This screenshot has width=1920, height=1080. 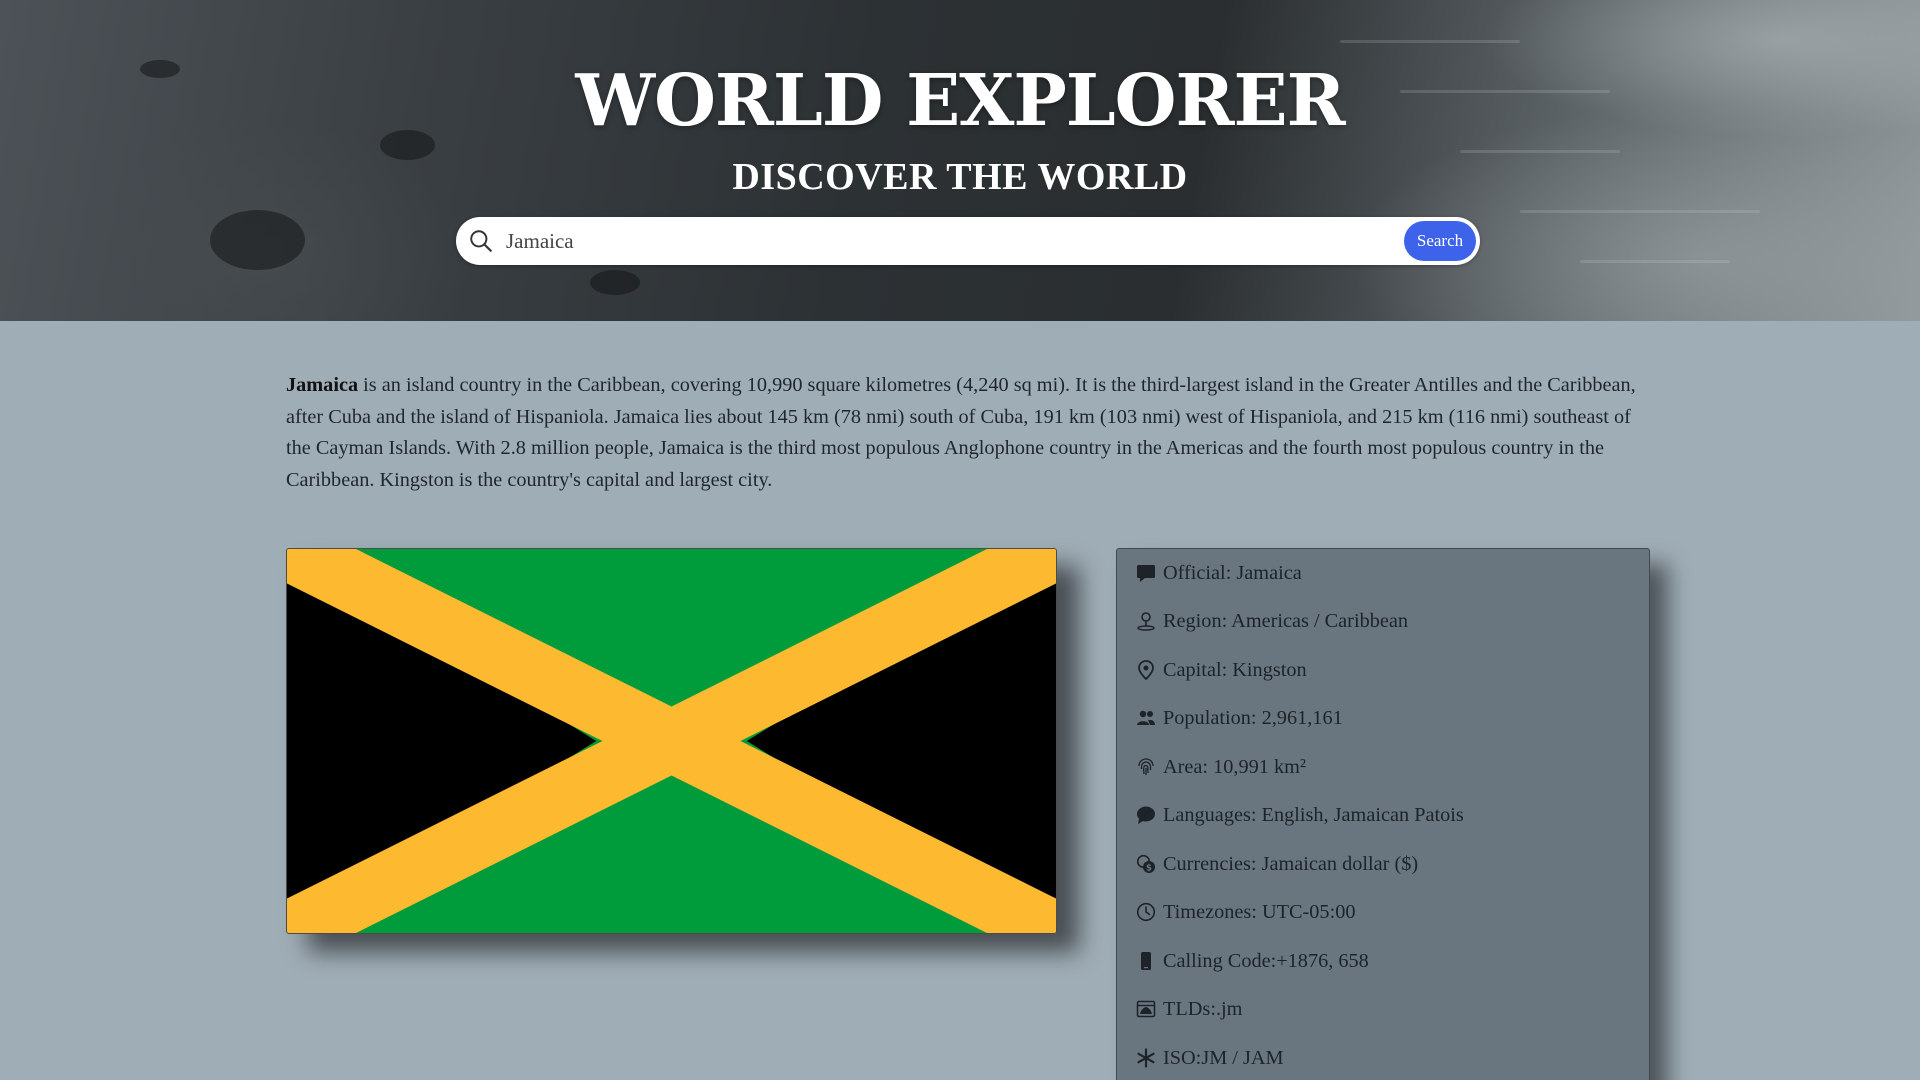 I want to click on flag-image, so click(x=671, y=741).